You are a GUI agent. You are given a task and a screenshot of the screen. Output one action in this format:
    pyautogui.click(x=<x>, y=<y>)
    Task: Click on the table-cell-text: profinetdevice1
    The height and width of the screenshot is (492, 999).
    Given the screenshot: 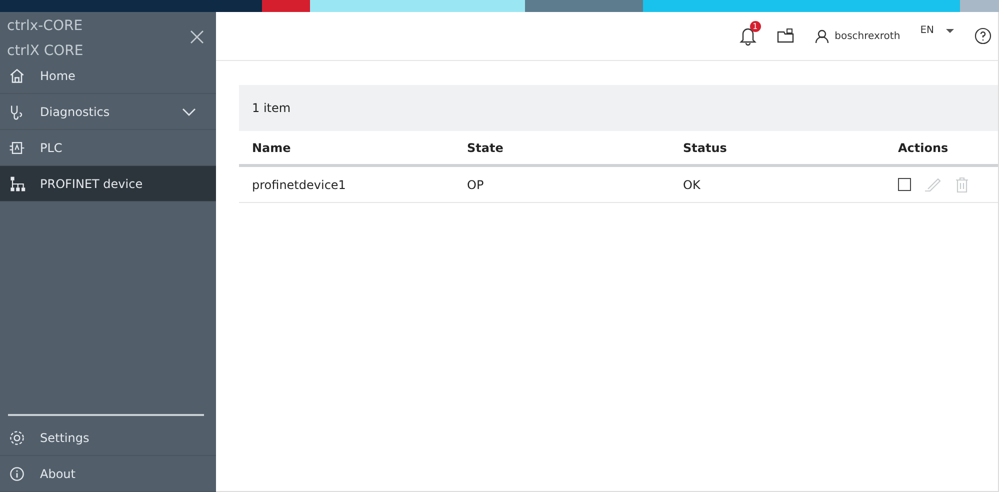 What is the action you would take?
    pyautogui.click(x=299, y=185)
    